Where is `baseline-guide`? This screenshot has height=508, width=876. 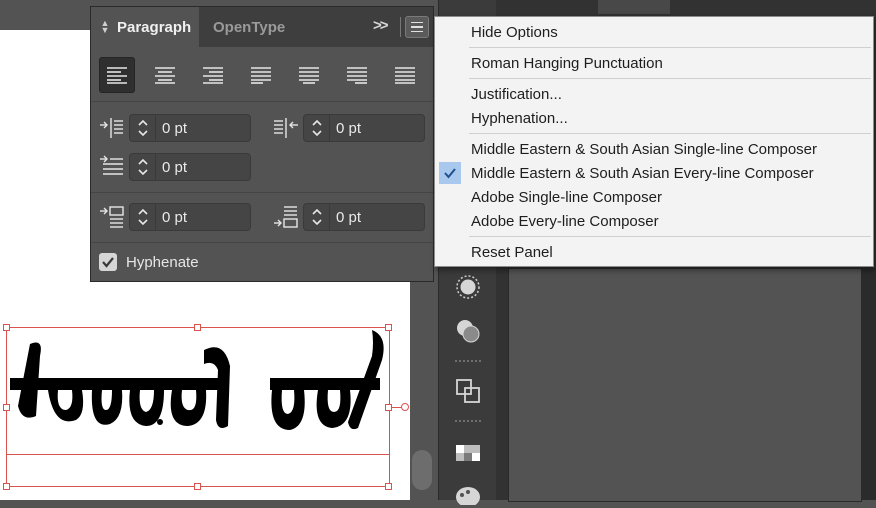
baseline-guide is located at coordinates (198, 454).